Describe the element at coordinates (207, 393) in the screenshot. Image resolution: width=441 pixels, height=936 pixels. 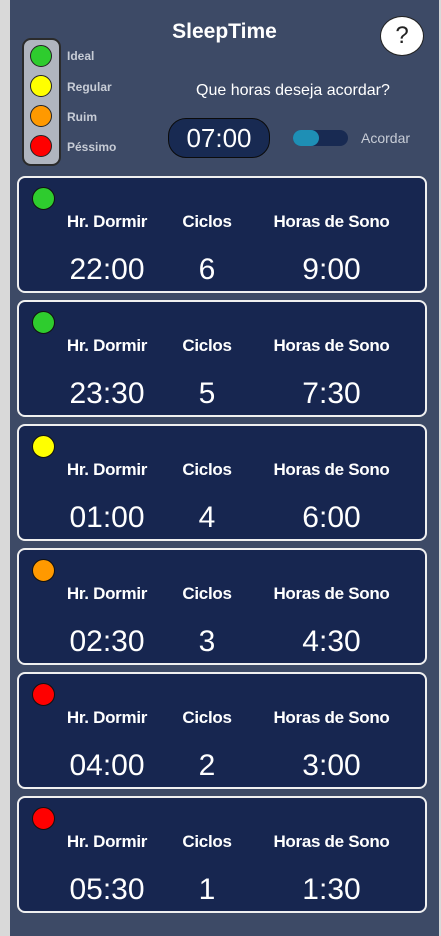
I see `cycles-value: 5` at that location.